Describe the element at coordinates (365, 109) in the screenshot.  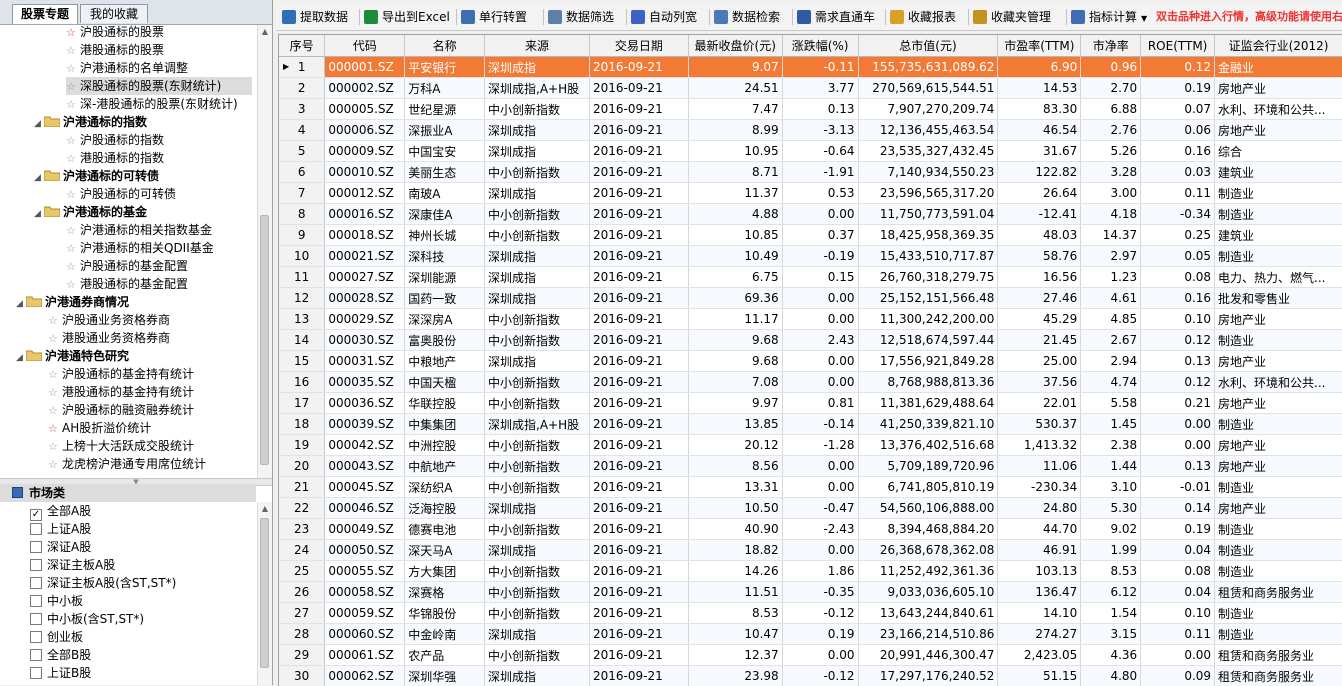
I see `table-cell: 000005.SZ` at that location.